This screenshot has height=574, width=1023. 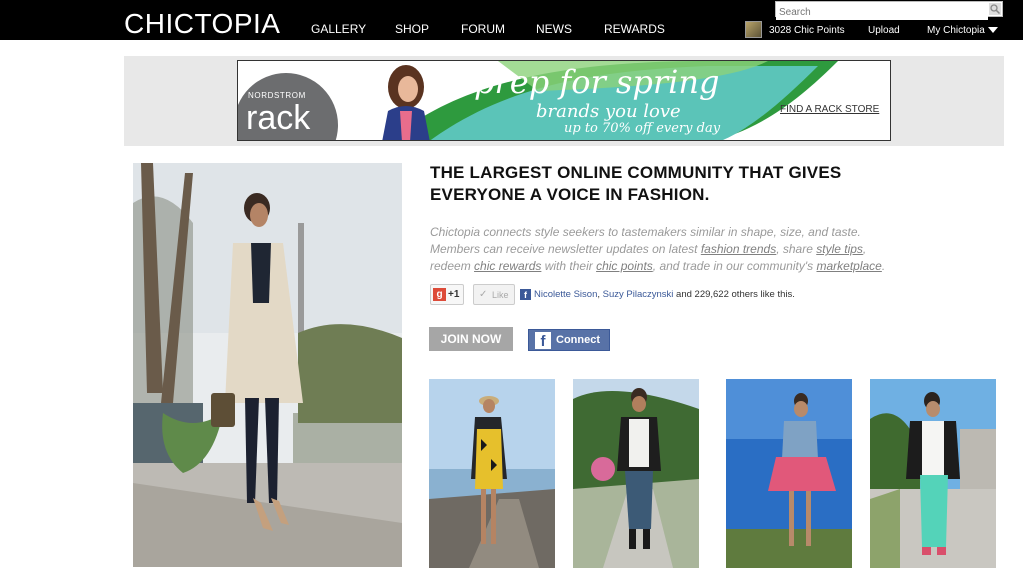 What do you see at coordinates (638, 294) in the screenshot?
I see `friend-link: Suzy Pilaczynski` at bounding box center [638, 294].